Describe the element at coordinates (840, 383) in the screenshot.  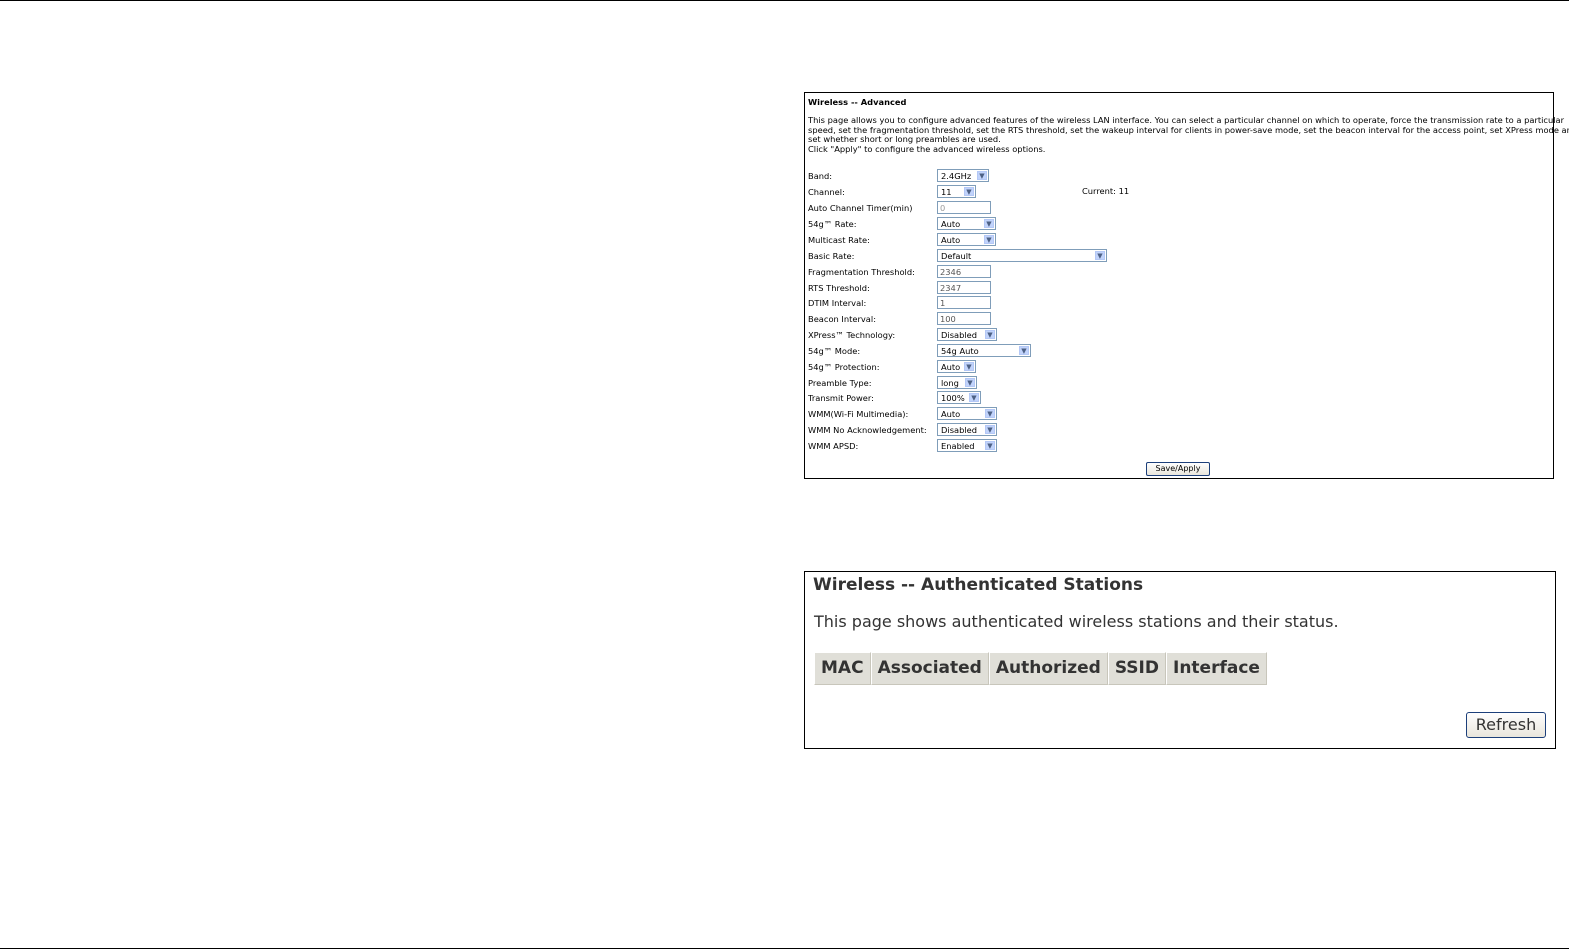
I see `preamble-label: Preamble Type:` at that location.